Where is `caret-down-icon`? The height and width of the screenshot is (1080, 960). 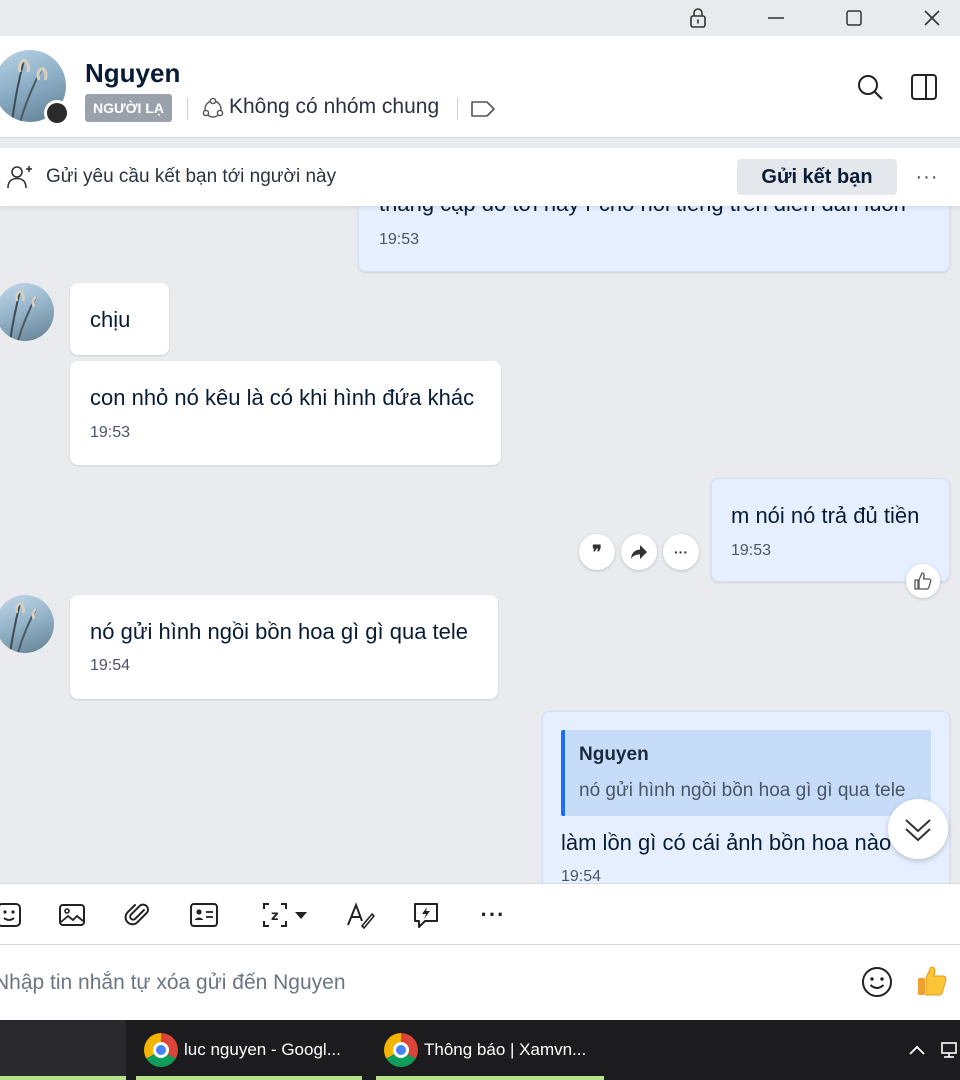 caret-down-icon is located at coordinates (301, 915).